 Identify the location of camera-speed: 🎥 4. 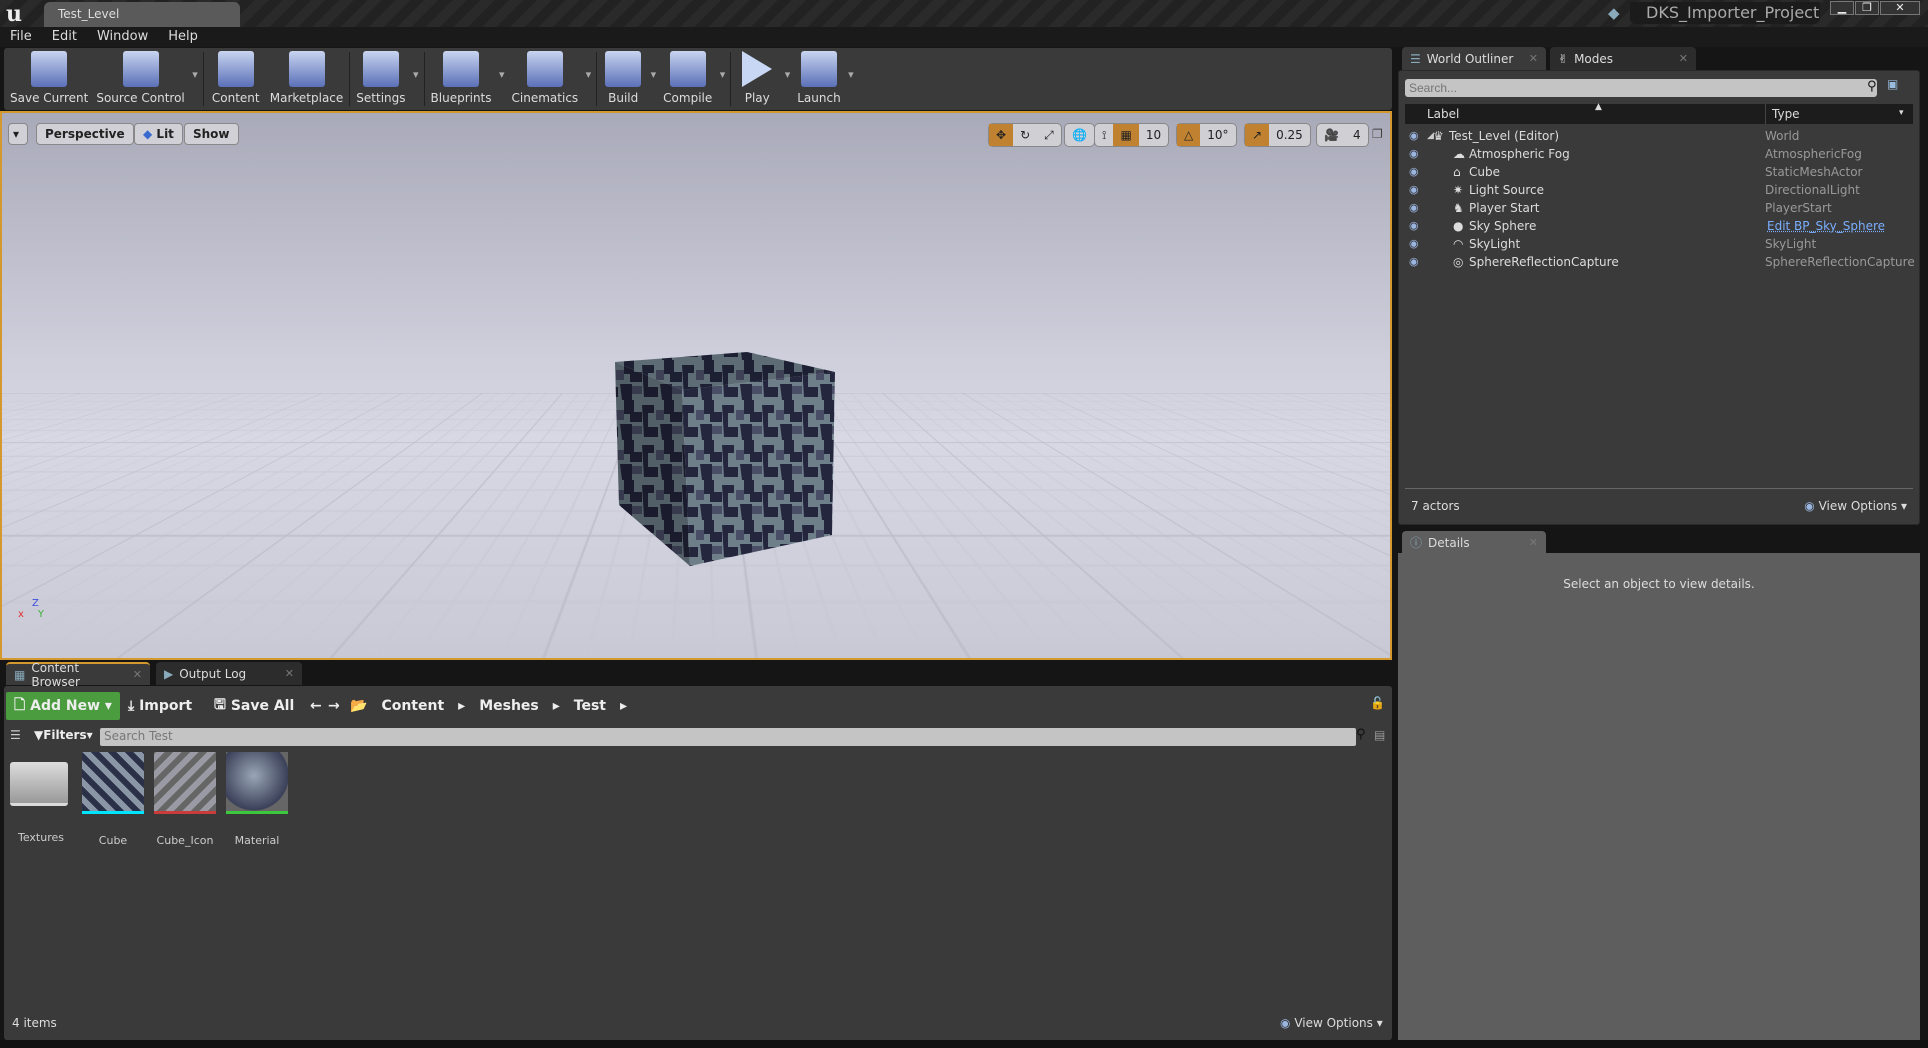
(1342, 135).